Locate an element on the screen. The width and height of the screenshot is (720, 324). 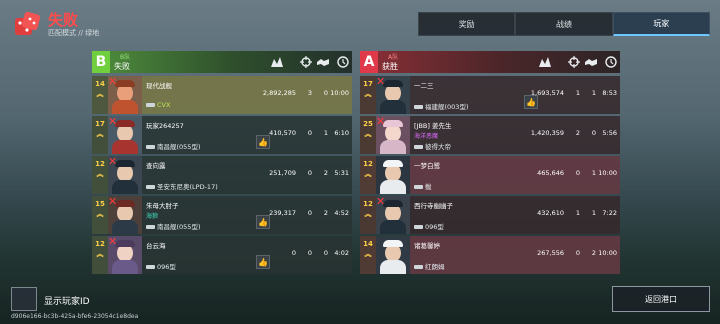
player-info: 现代战舰 CVX 2,892,285 3 0 10:00 is located at coordinates (247, 95).